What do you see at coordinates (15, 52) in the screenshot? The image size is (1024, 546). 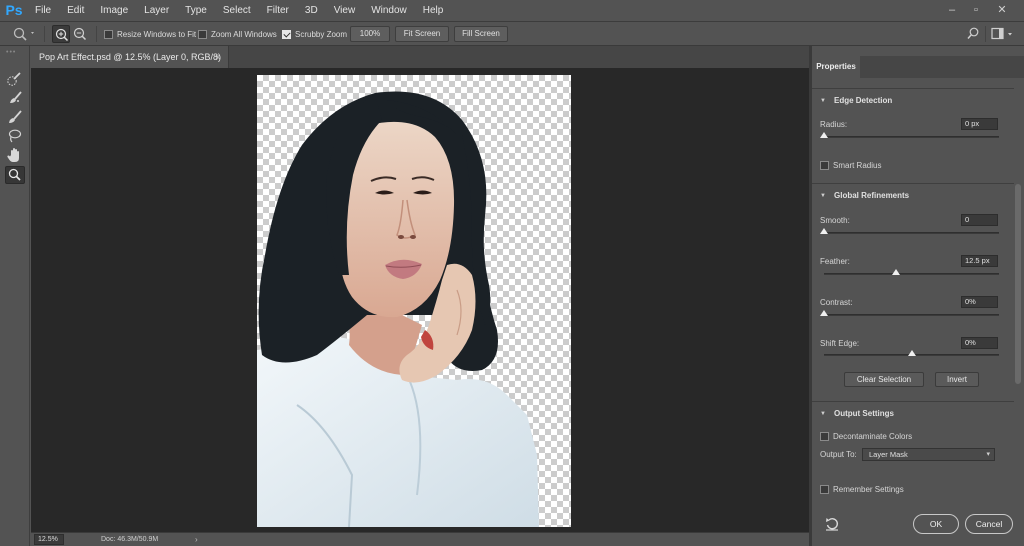 I see `panel-grip: •••` at bounding box center [15, 52].